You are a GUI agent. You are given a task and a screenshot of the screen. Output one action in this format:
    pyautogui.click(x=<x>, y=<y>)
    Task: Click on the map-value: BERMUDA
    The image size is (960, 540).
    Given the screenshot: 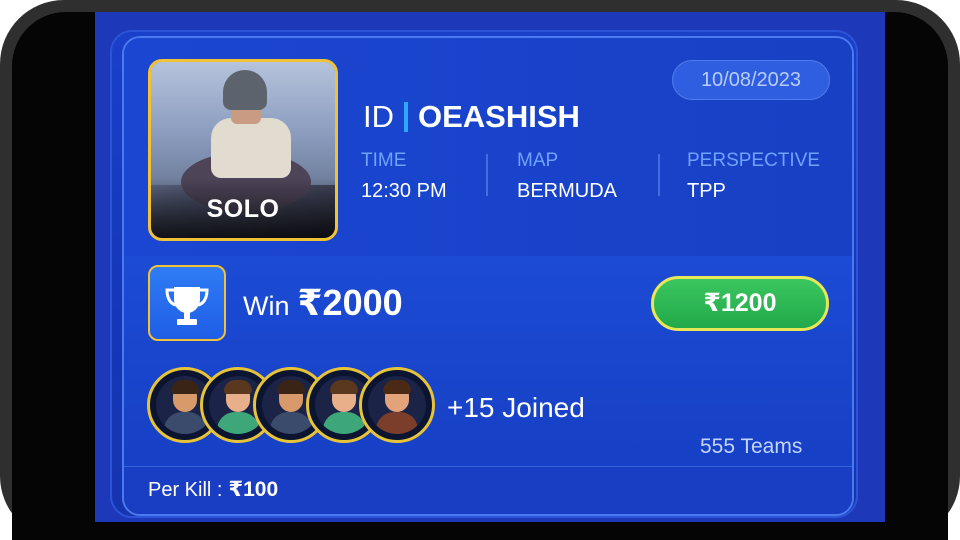 What is the action you would take?
    pyautogui.click(x=567, y=191)
    